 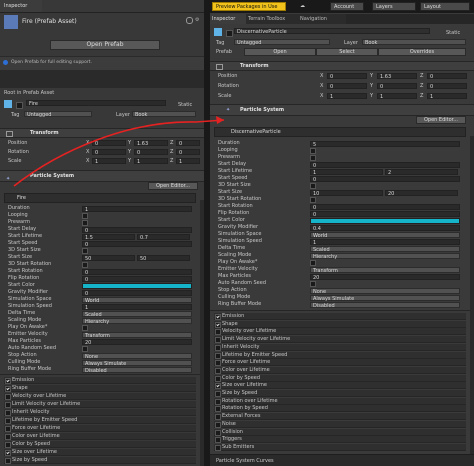 What do you see at coordinates (340, 447) in the screenshot?
I see `module-row: Sub Emitters` at bounding box center [340, 447].